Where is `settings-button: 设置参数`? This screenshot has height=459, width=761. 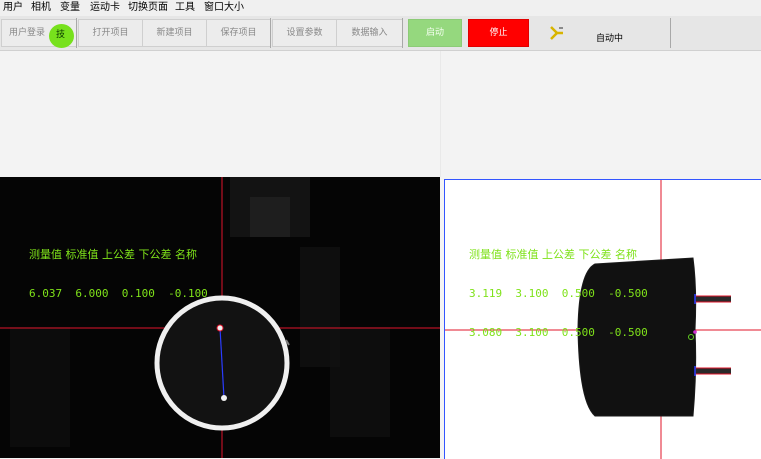 settings-button: 设置参数 is located at coordinates (304, 33).